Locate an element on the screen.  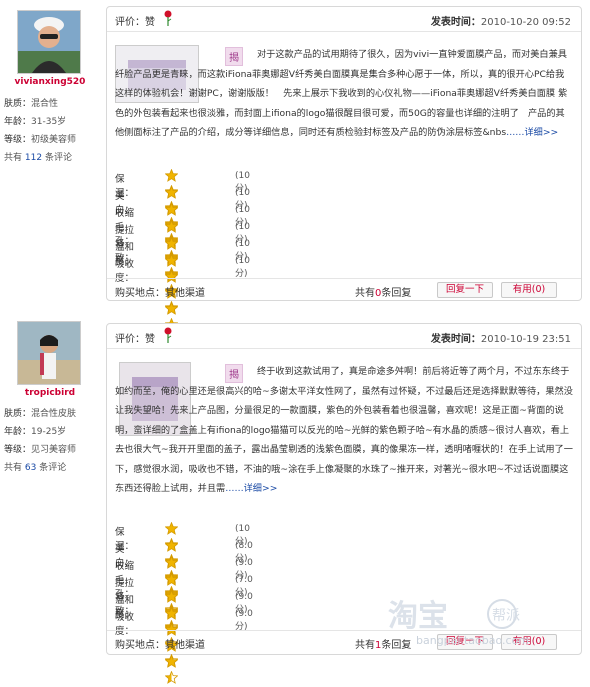
review-header: 评价：赞 发表时间：2010-10-19 23:51 is located at coordinates (344, 336).